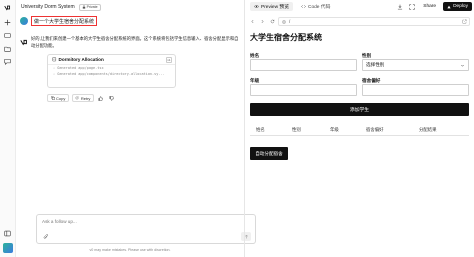 The image size is (474, 257). Describe the element at coordinates (256, 6) in the screenshot. I see `eye-icon` at that location.